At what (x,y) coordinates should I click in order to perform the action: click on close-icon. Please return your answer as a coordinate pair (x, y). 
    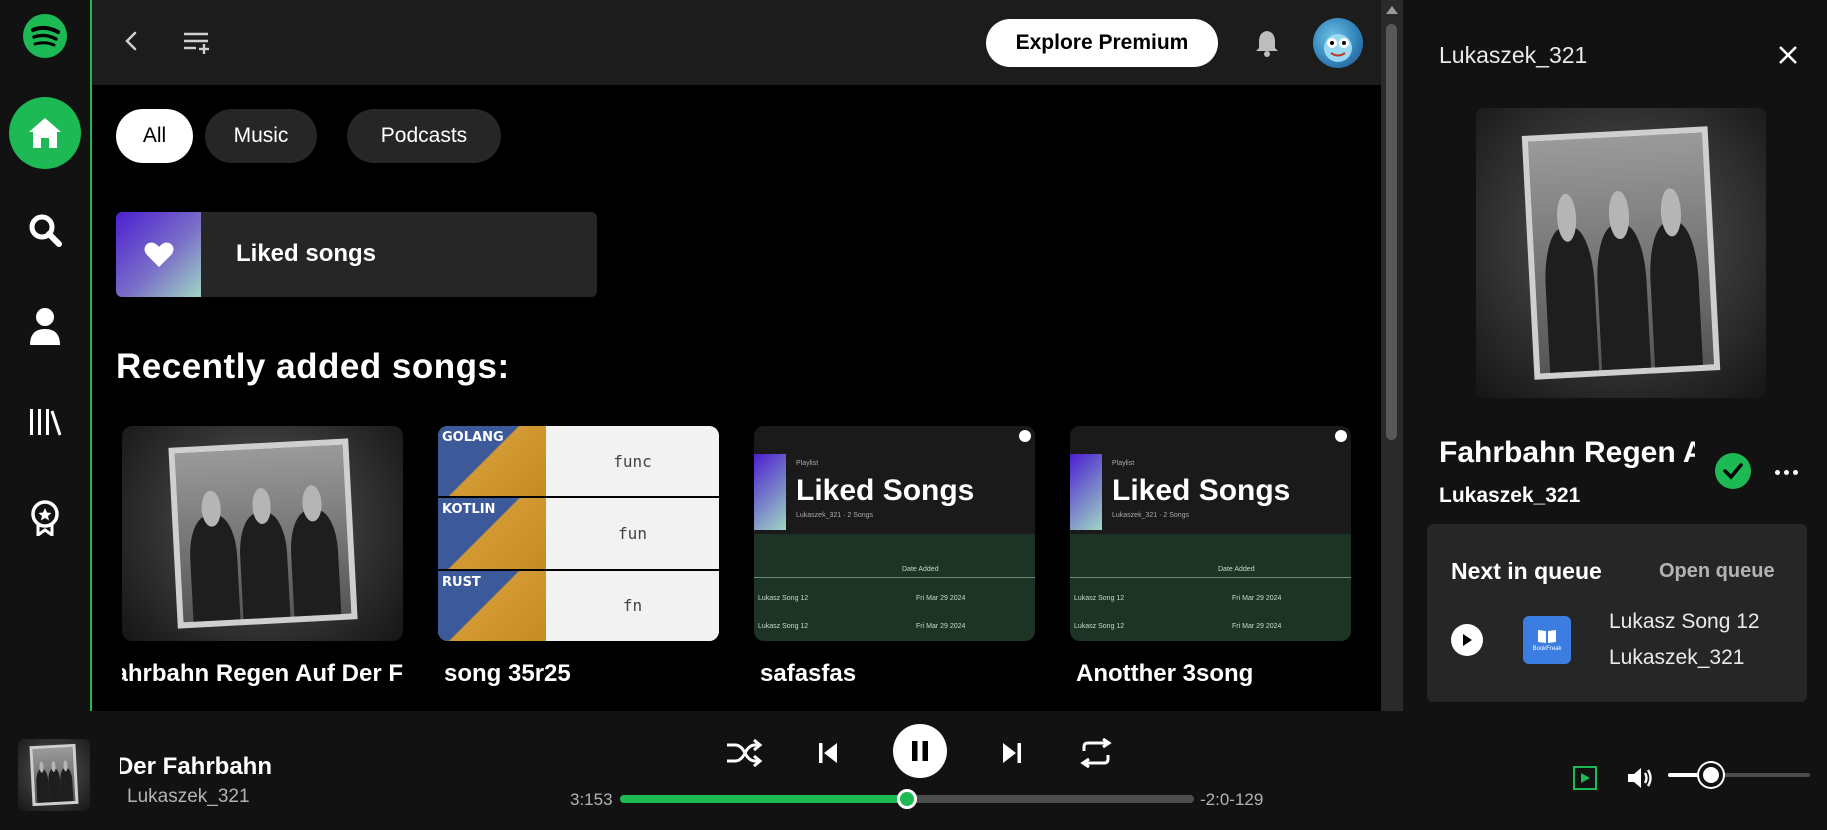
    Looking at the image, I should click on (1788, 55).